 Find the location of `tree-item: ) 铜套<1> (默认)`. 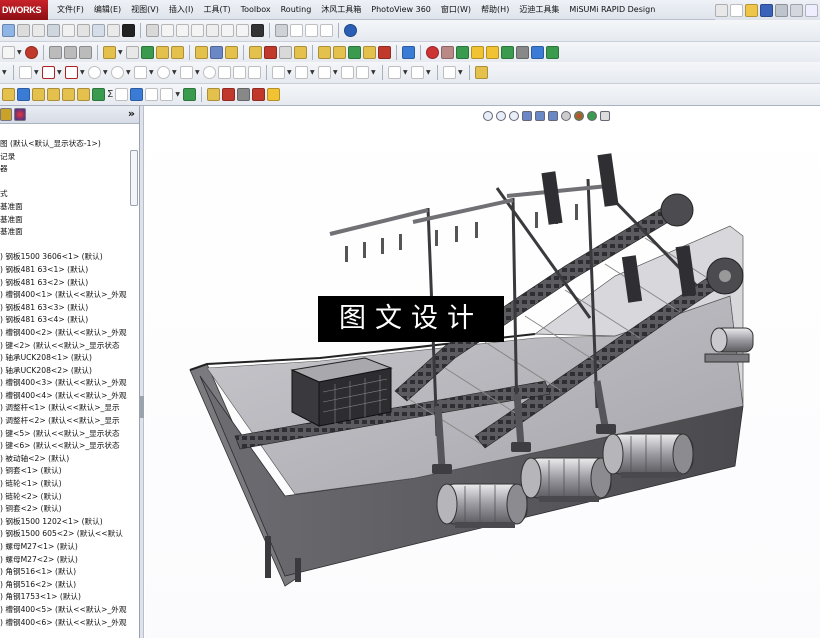

tree-item: ) 铜套<1> (默认) is located at coordinates (65, 471).